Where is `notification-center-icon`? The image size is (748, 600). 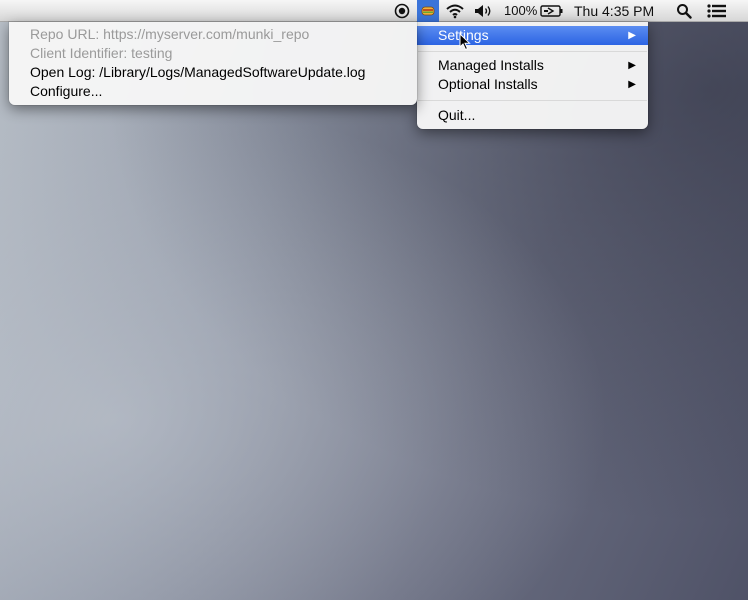
notification-center-icon is located at coordinates (717, 11).